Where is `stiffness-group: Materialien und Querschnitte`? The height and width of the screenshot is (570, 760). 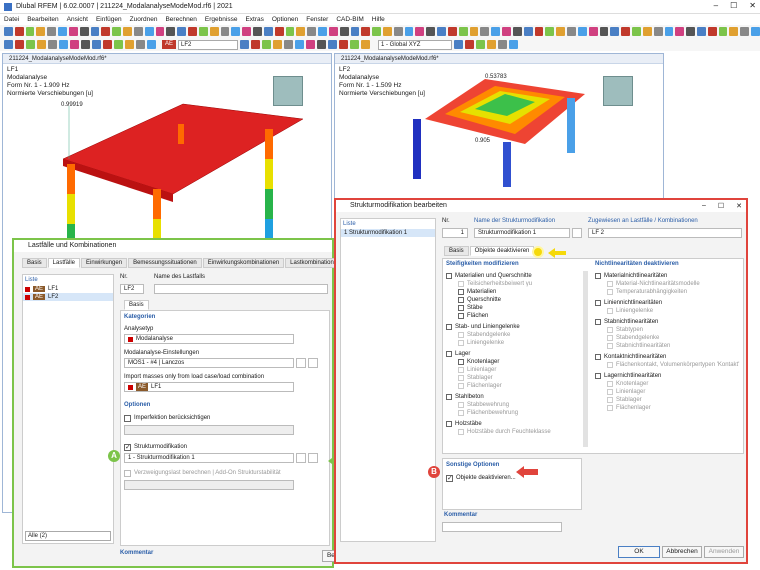 stiffness-group: Materialien und Querschnitte is located at coordinates (515, 276).